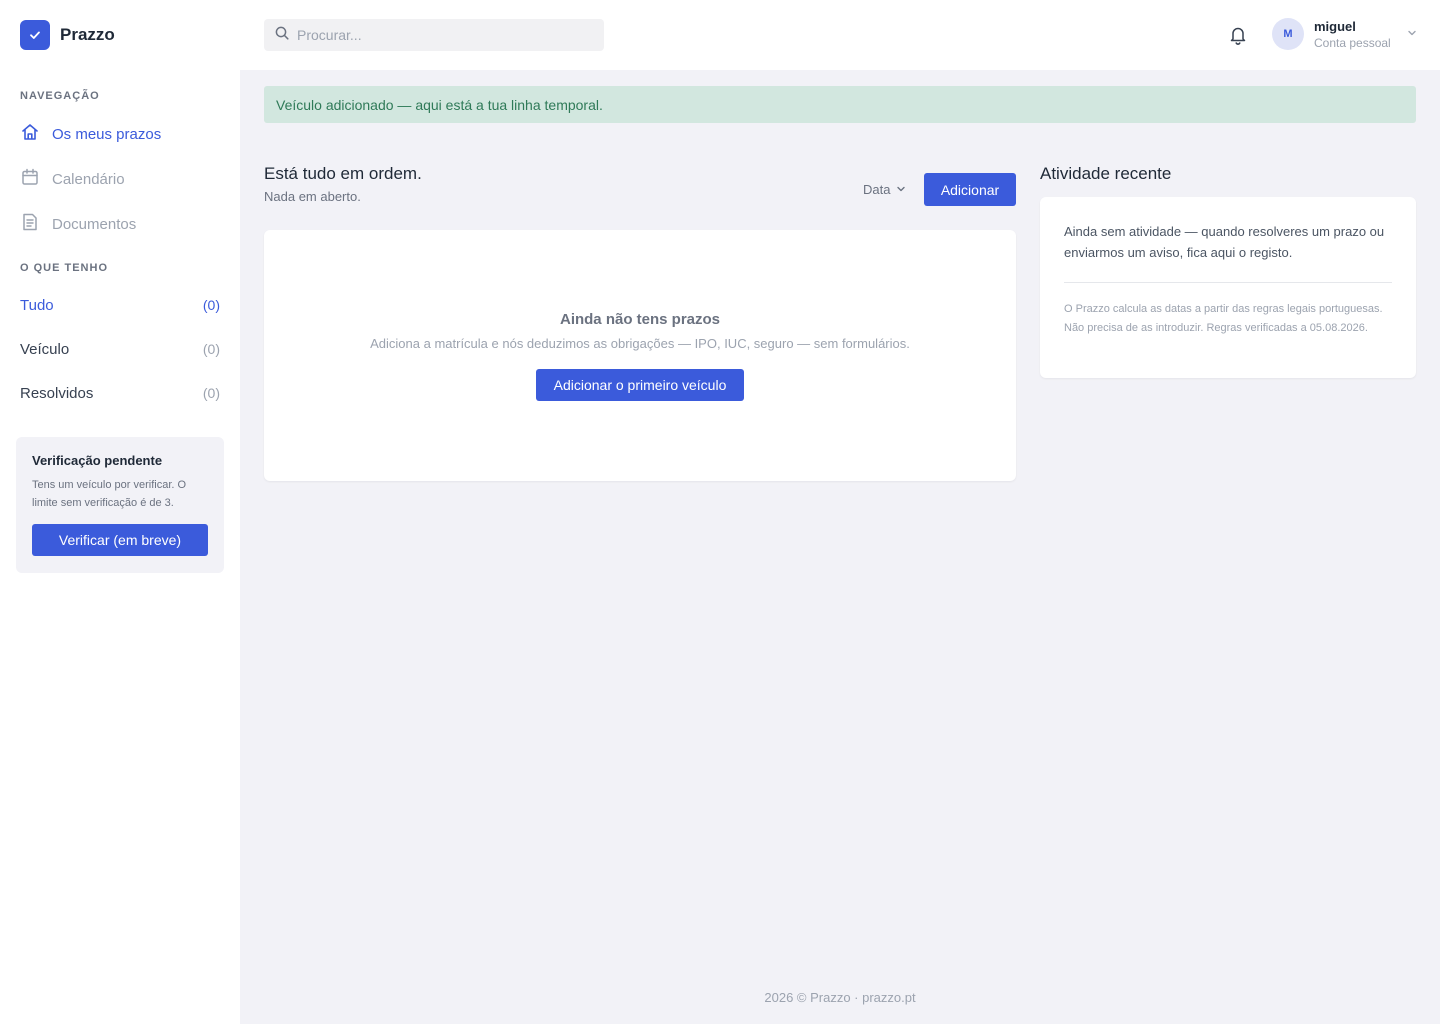 The height and width of the screenshot is (1024, 1440). I want to click on filter-resolved: Resolvidos (0), so click(120, 393).